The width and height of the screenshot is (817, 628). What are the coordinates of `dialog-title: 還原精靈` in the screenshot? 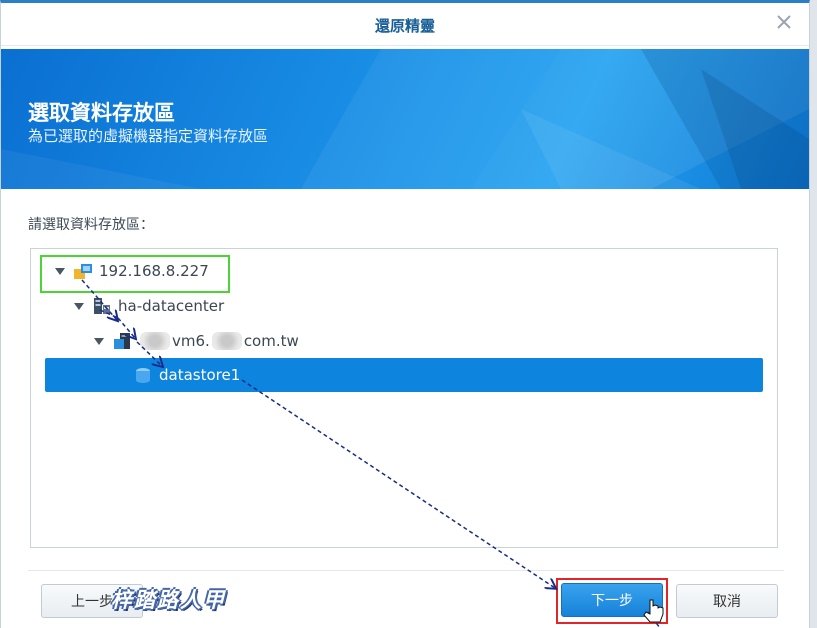 It's located at (404, 26).